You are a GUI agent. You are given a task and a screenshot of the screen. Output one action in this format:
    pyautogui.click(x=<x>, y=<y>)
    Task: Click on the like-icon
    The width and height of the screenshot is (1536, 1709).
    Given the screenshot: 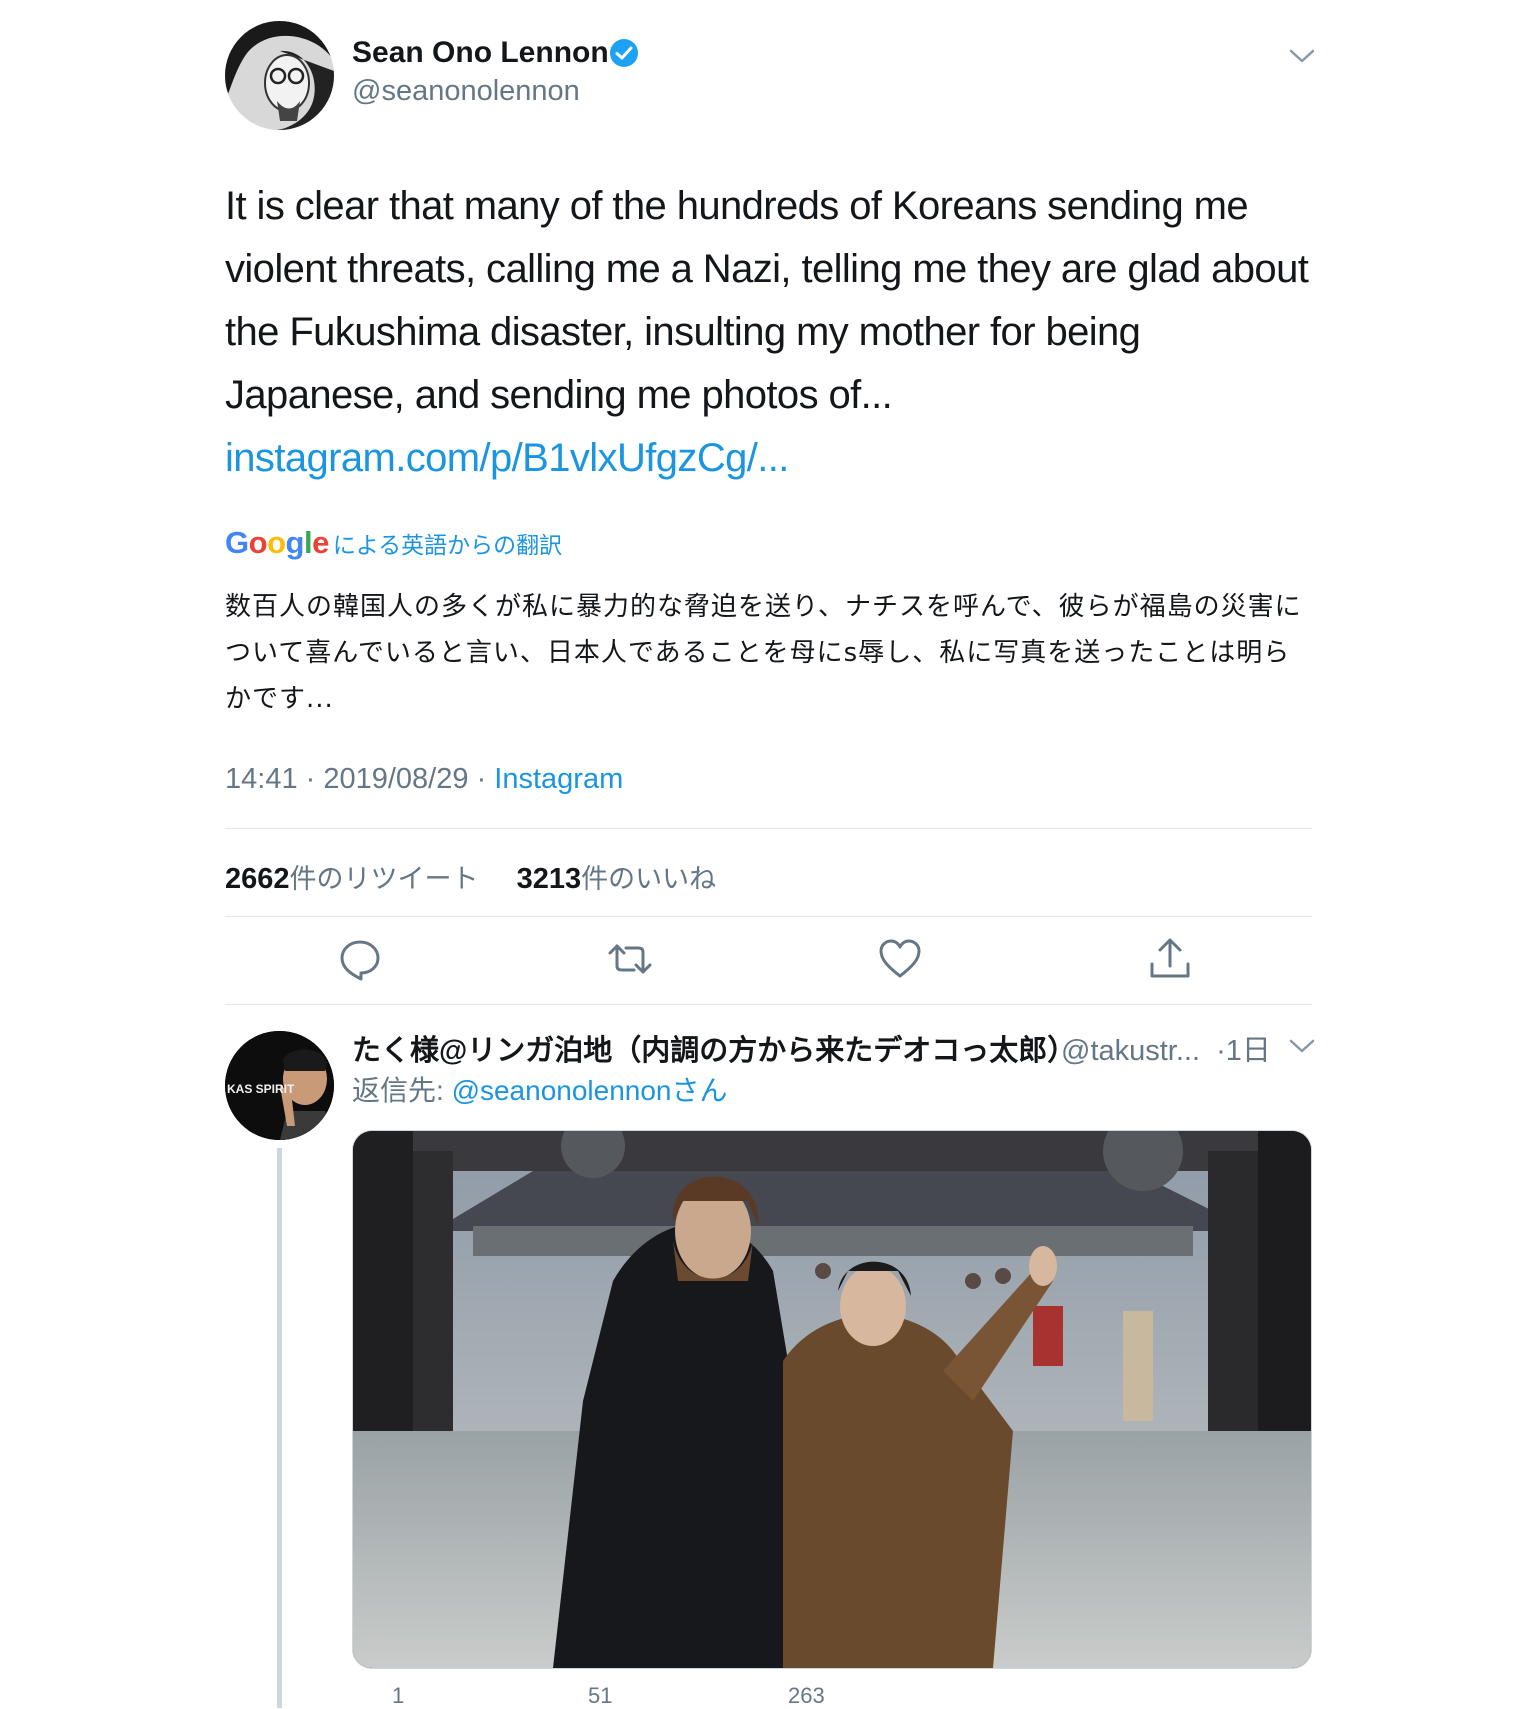 What is the action you would take?
    pyautogui.click(x=900, y=959)
    